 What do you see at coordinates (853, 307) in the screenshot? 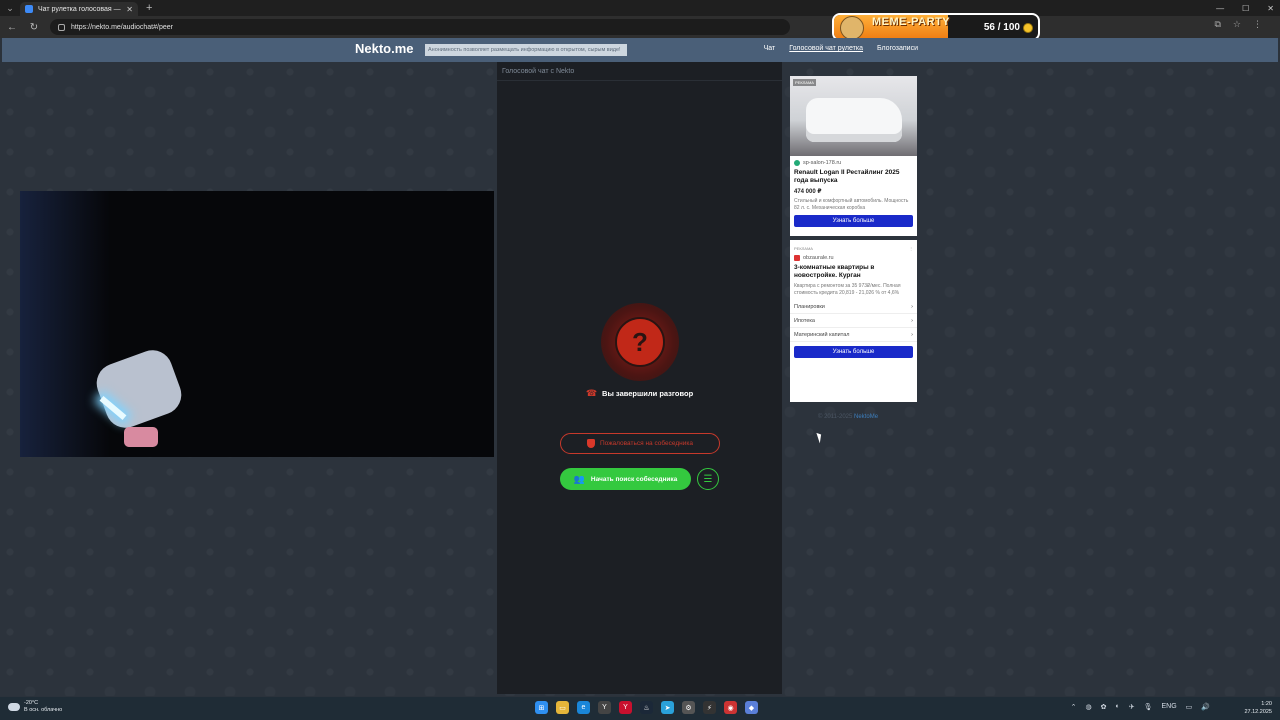
I see `ad-link-row: Планировки ›` at bounding box center [853, 307].